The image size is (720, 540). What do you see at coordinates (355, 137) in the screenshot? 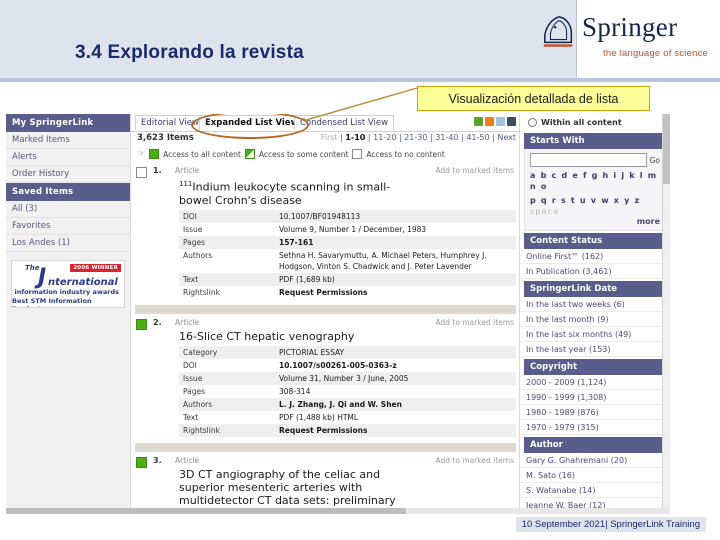
I see `pager-page-1: 1-10` at bounding box center [355, 137].